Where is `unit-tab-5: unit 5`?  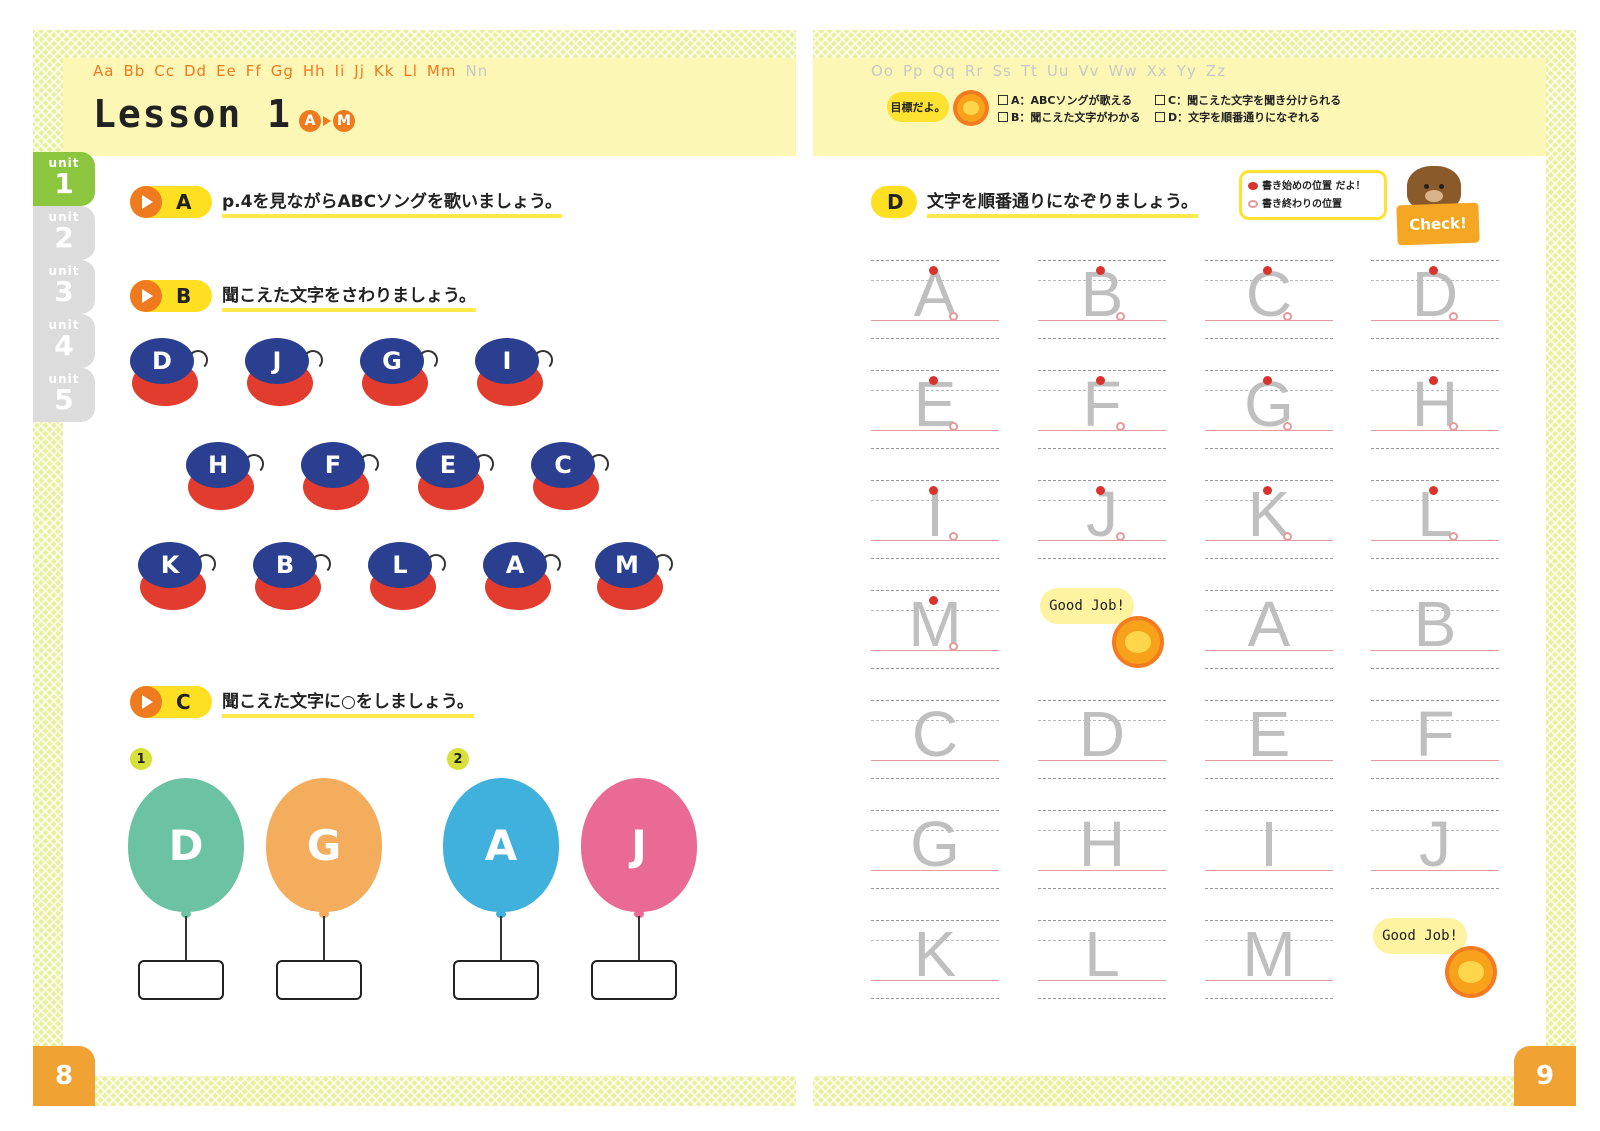
unit-tab-5: unit 5 is located at coordinates (64, 395).